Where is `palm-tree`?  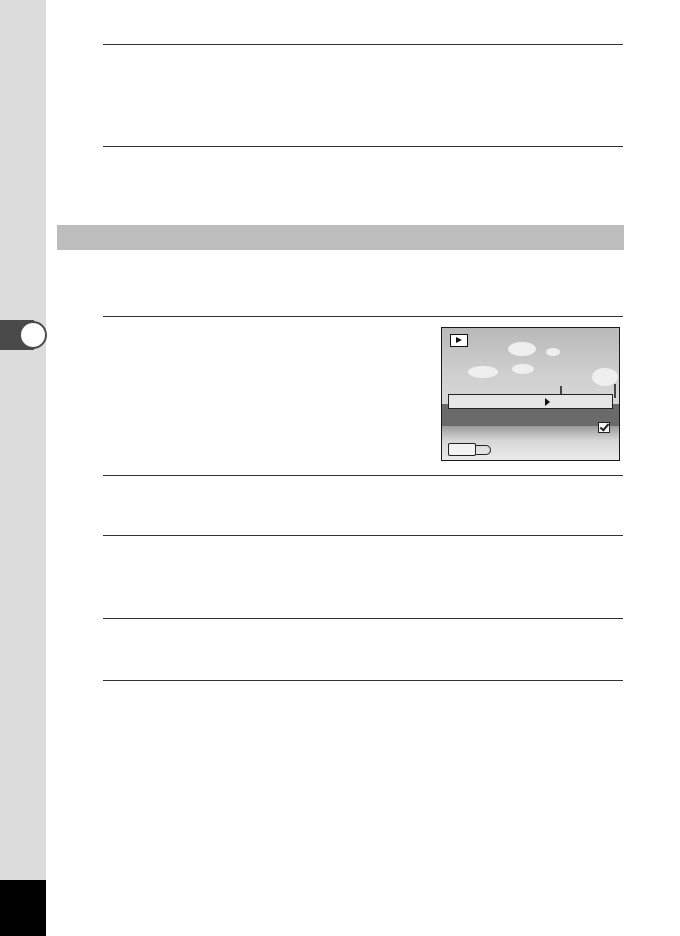
palm-tree is located at coordinates (615, 391).